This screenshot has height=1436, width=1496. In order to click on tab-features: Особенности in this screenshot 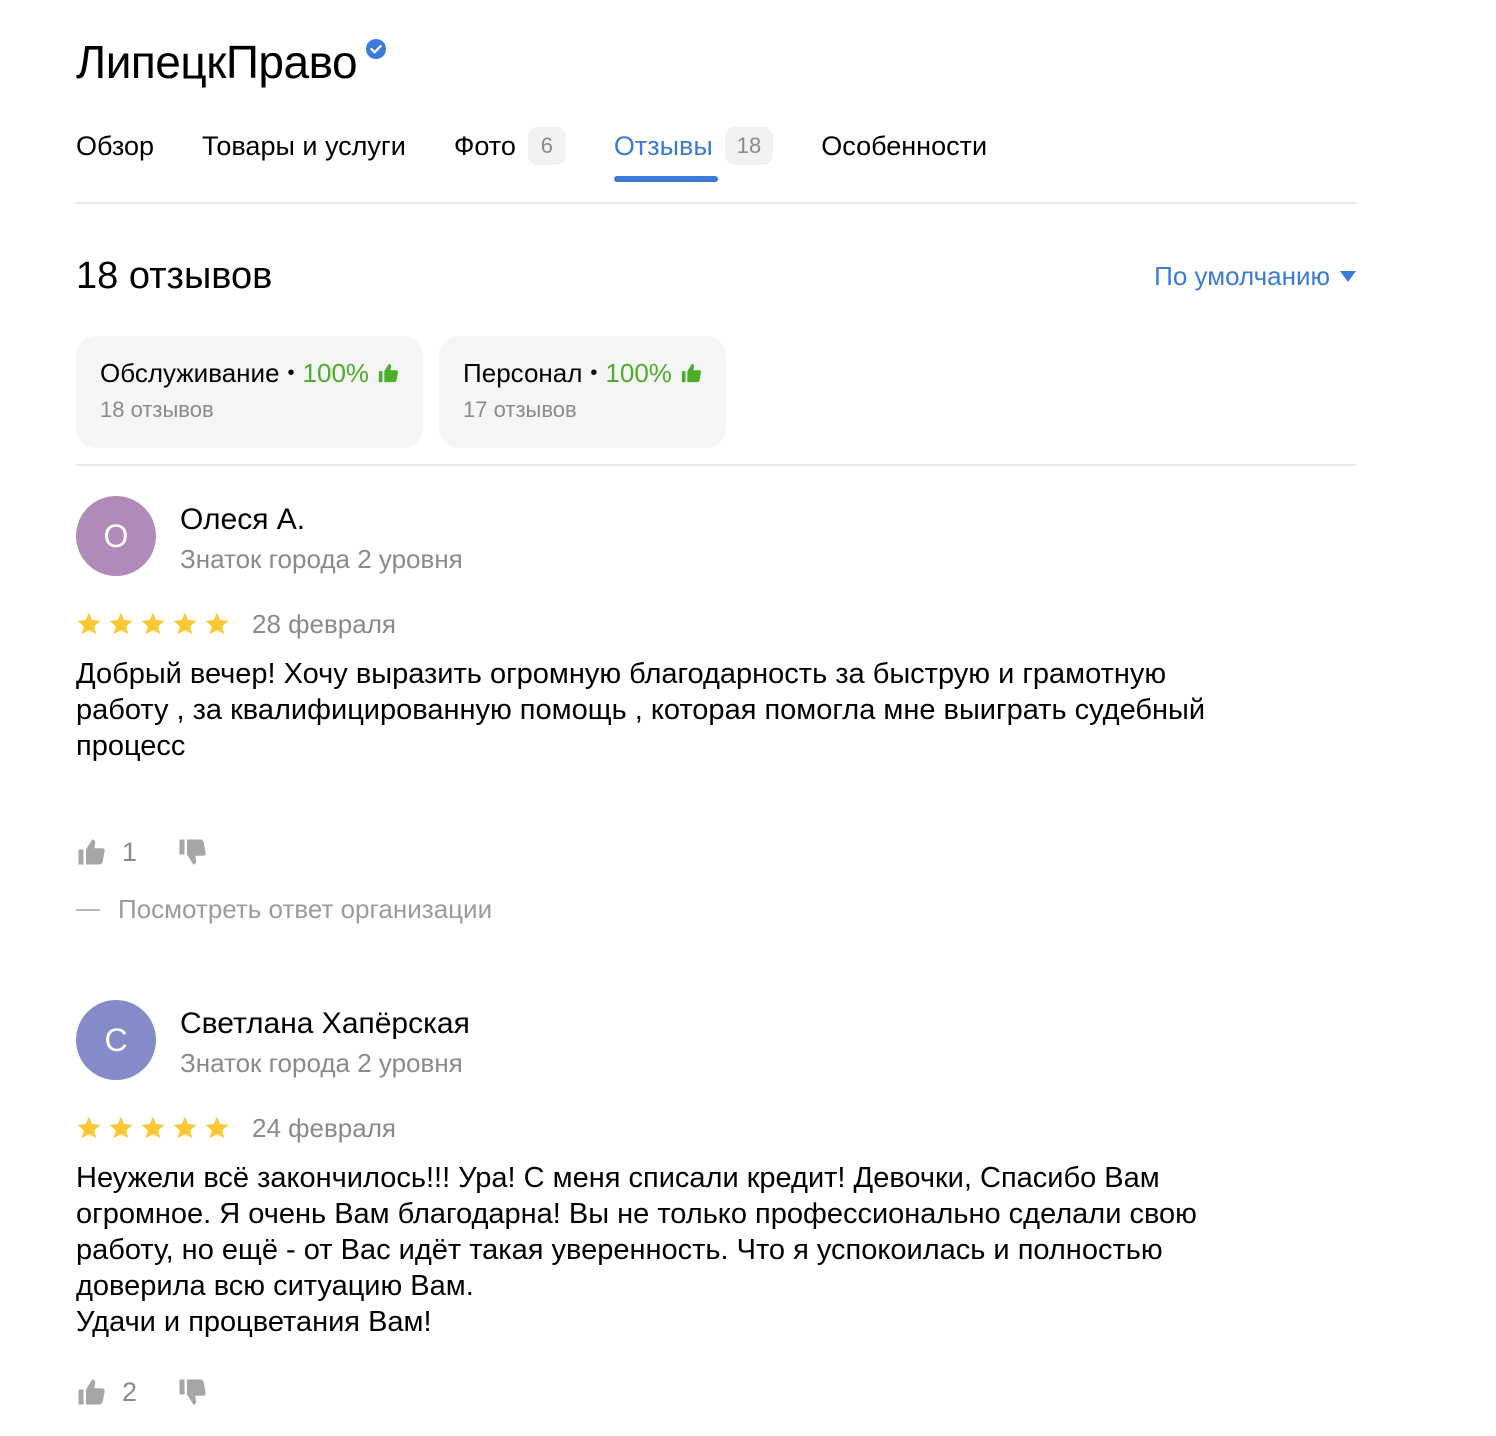, I will do `click(904, 146)`.